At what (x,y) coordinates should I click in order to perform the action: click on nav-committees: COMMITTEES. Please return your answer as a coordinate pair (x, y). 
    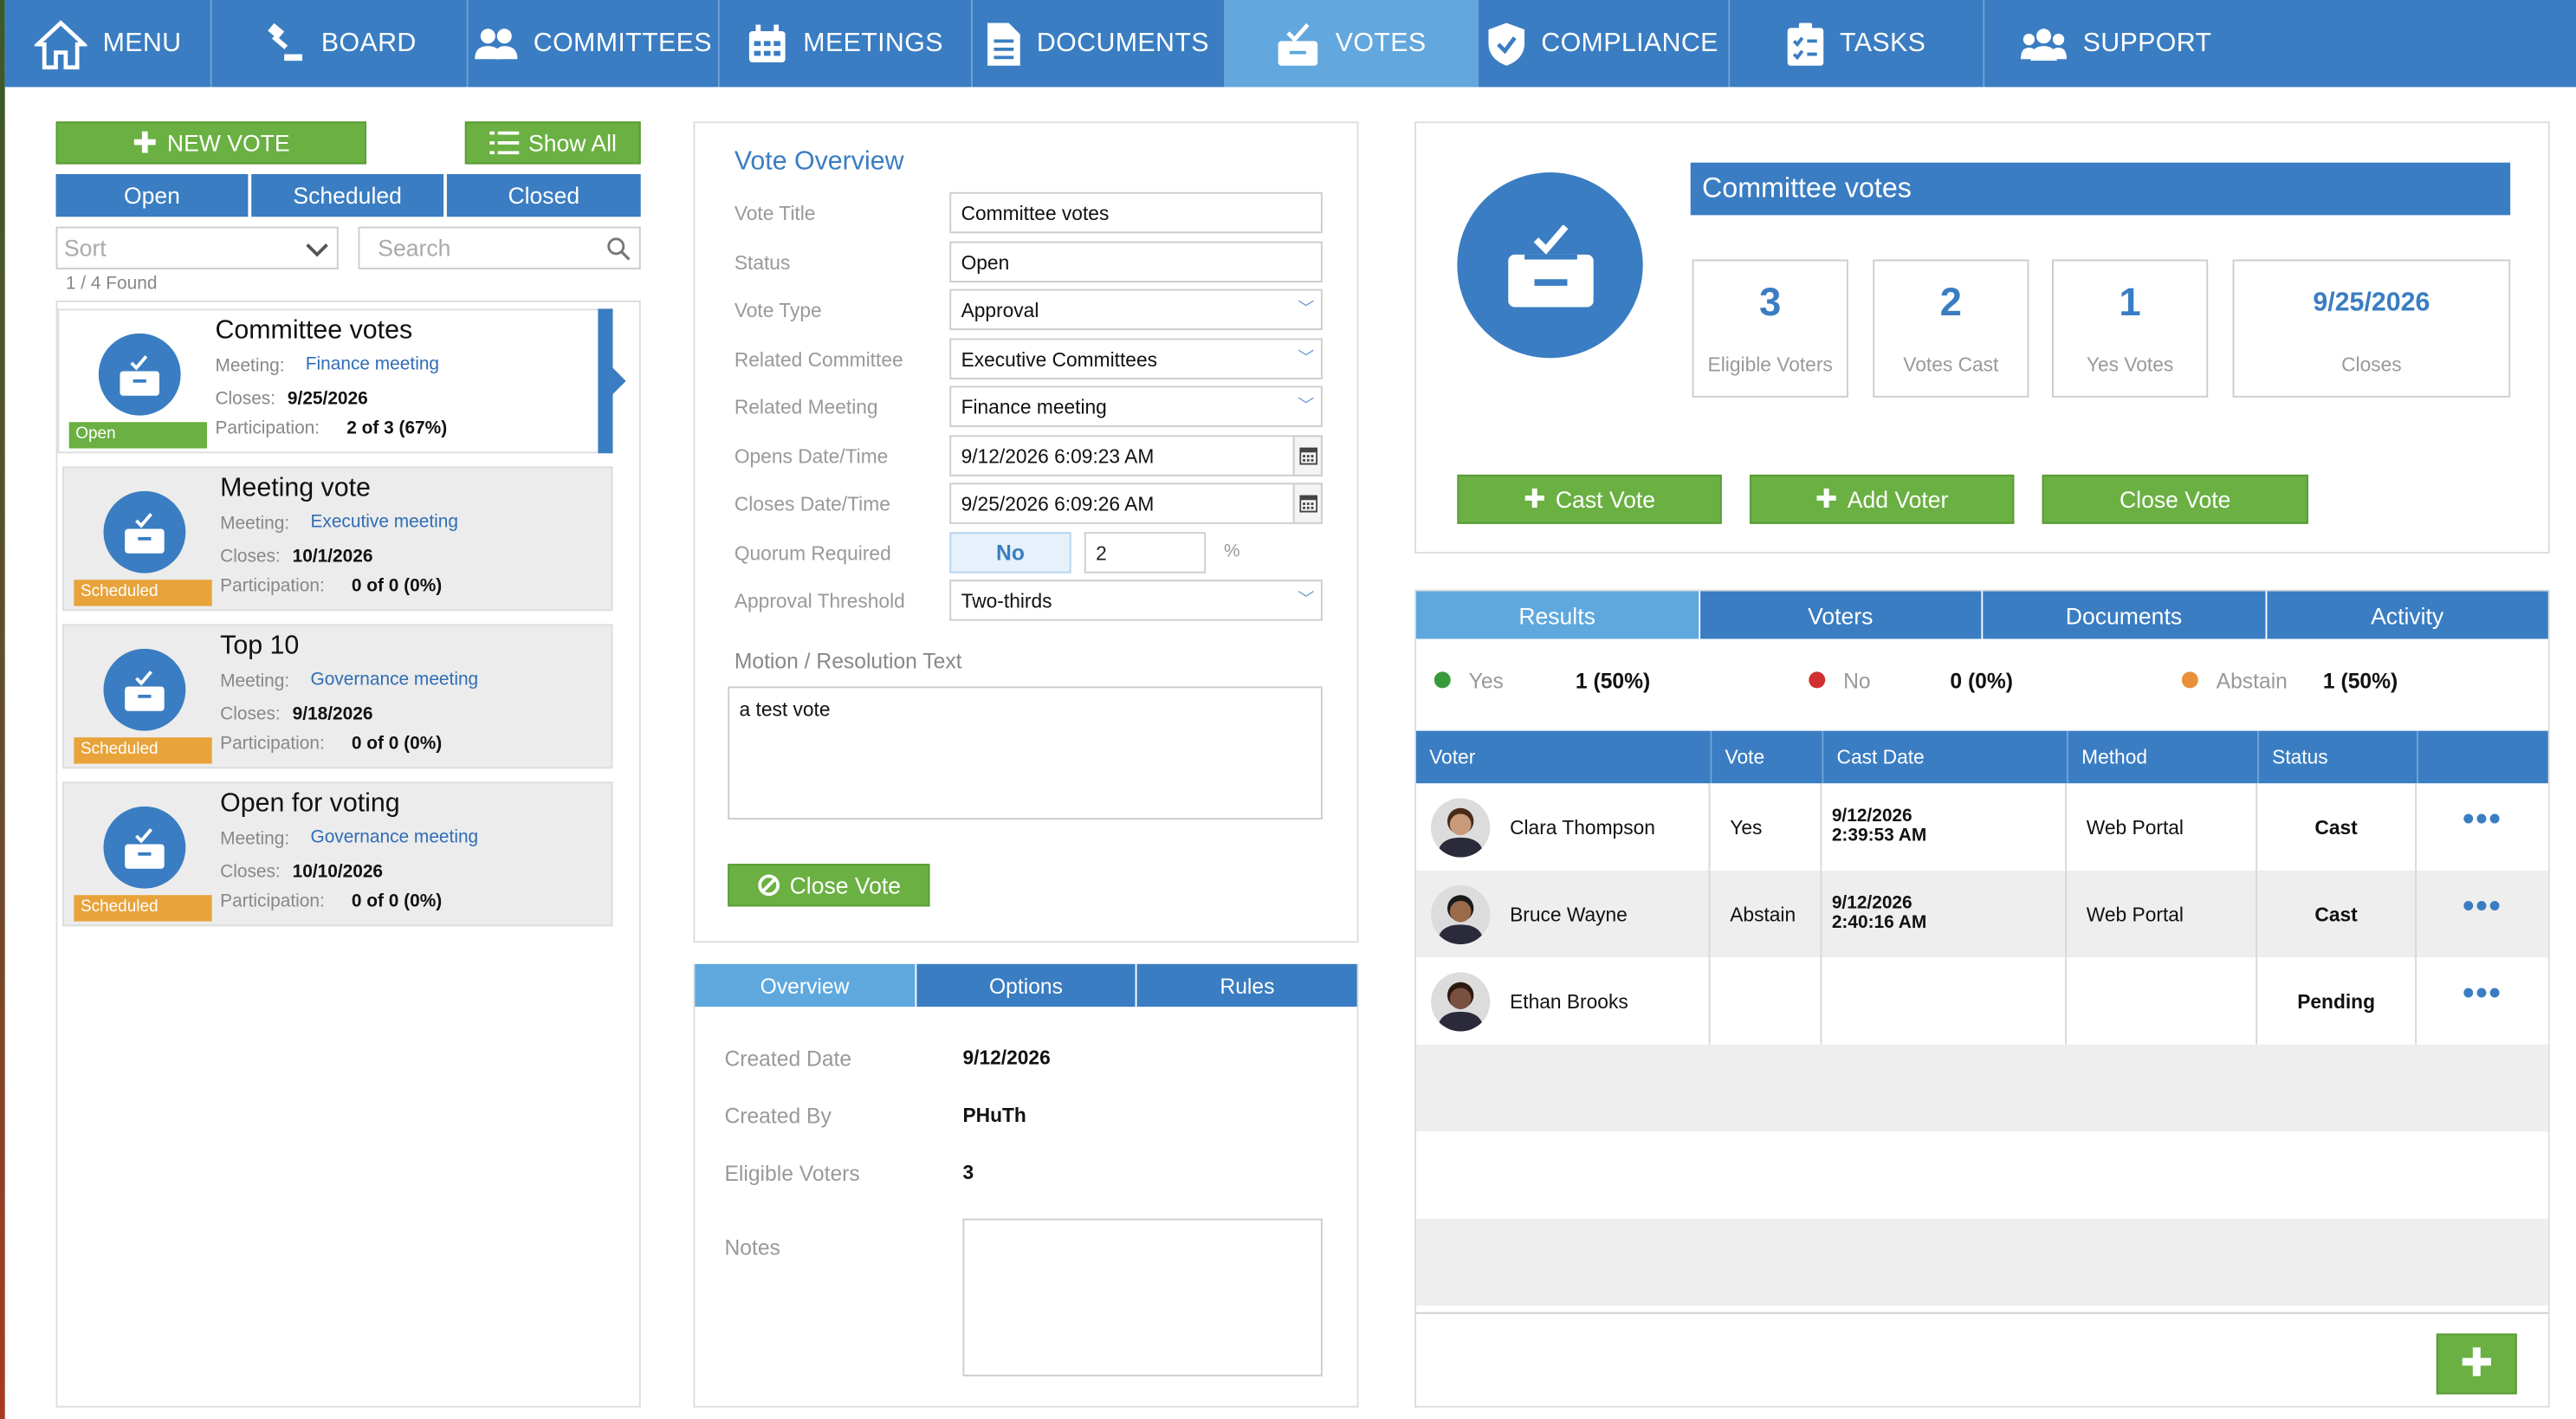
    Looking at the image, I should click on (594, 43).